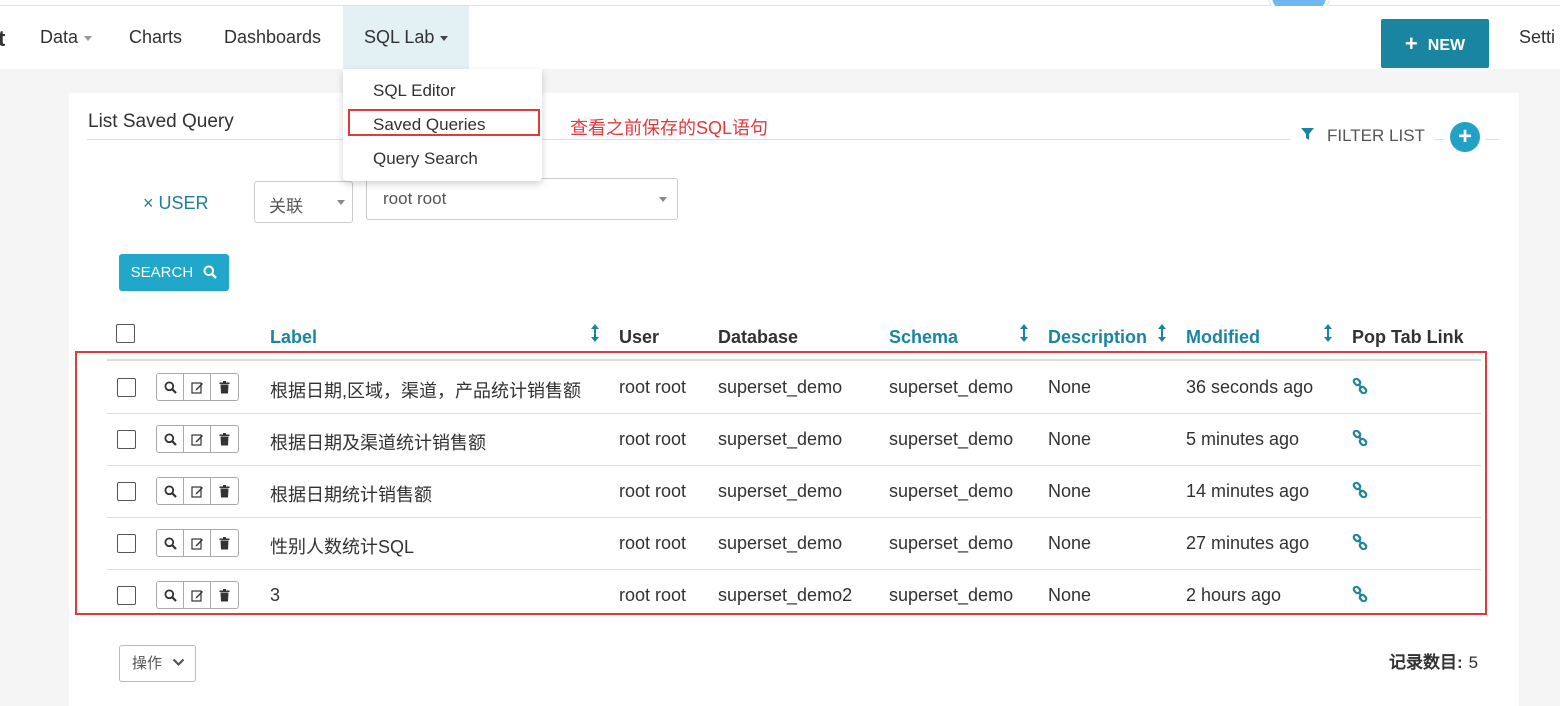 The height and width of the screenshot is (706, 1560). What do you see at coordinates (286, 206) in the screenshot?
I see `filter-relation-value: 关联` at bounding box center [286, 206].